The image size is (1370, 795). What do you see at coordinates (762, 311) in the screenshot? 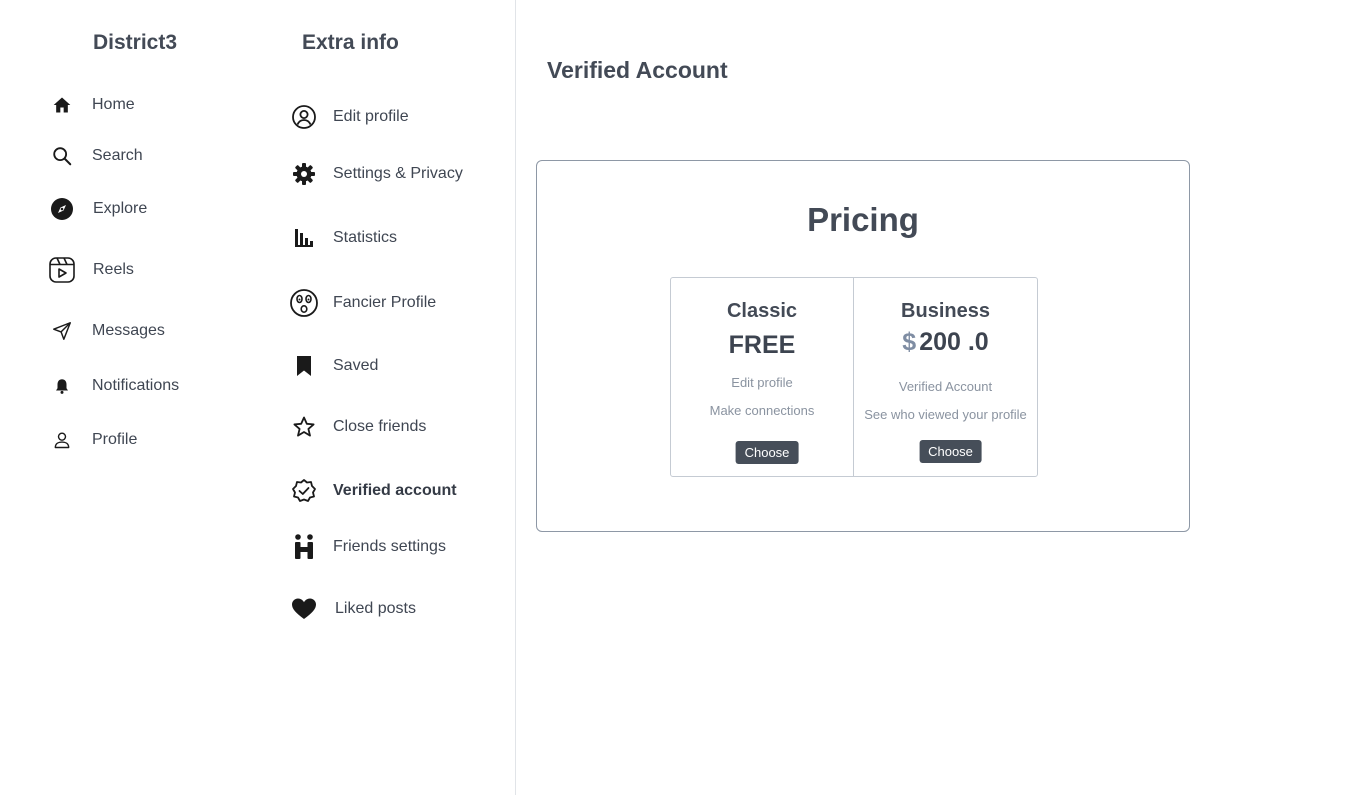
I see `plan-name: Classic` at bounding box center [762, 311].